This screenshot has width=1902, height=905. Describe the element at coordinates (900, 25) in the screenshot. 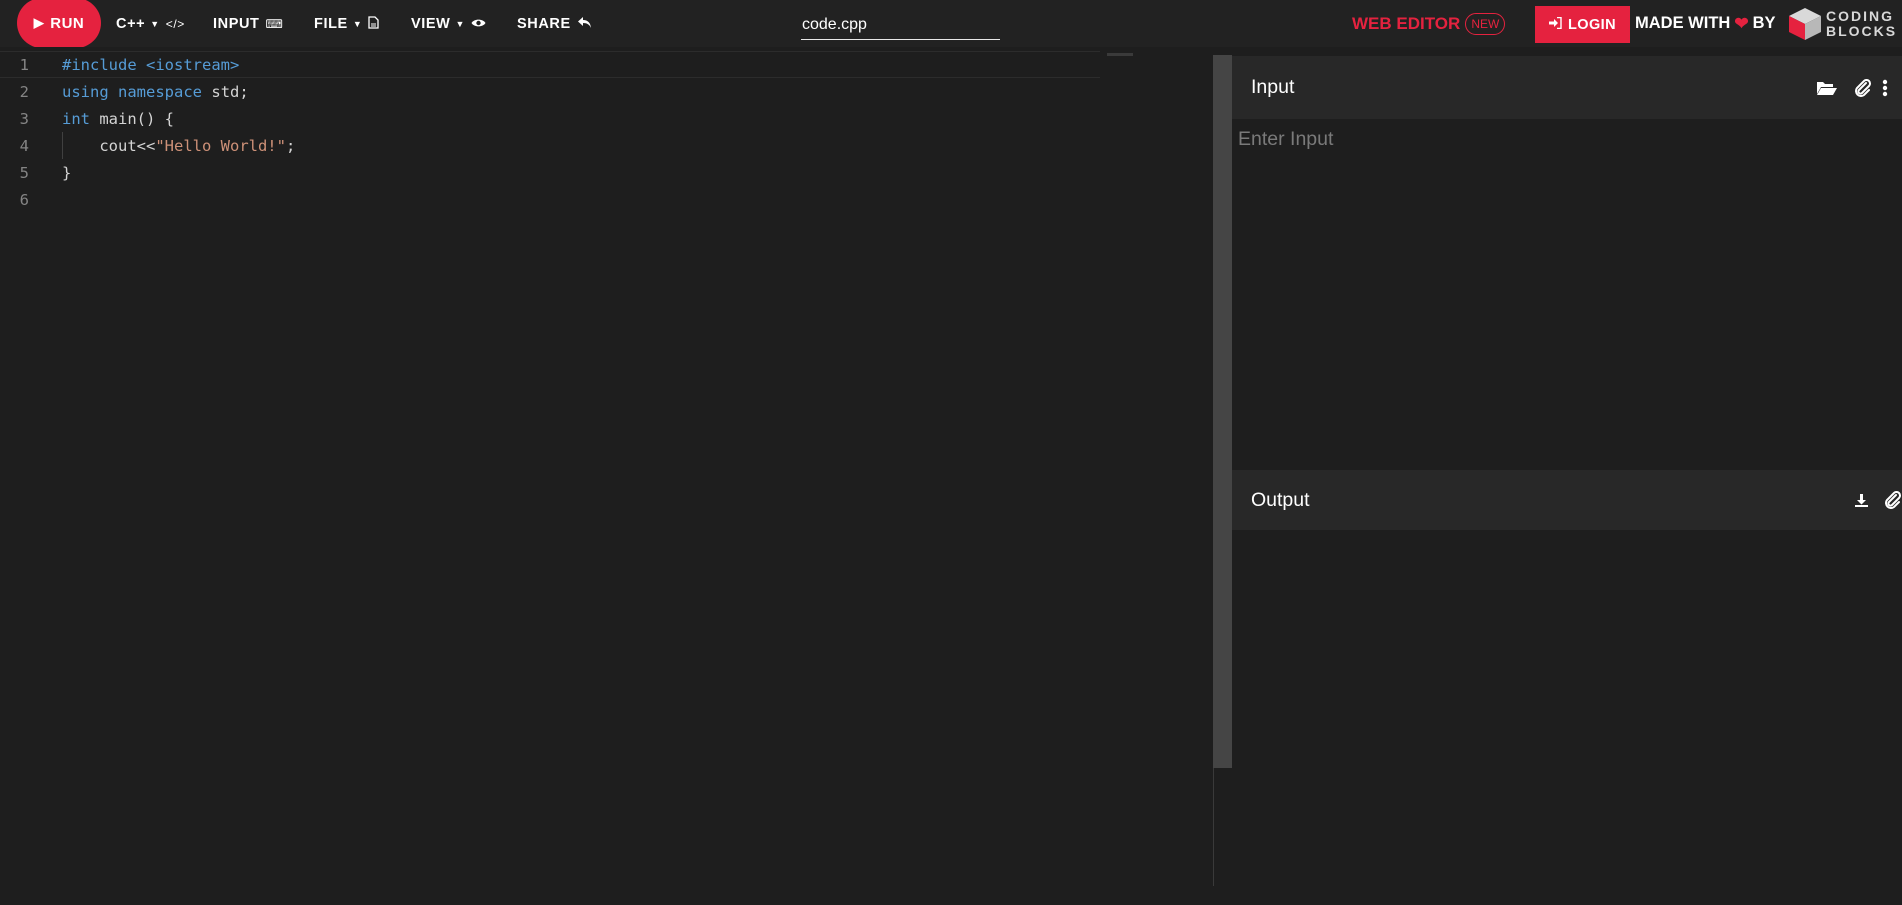

I see `filename-input` at that location.